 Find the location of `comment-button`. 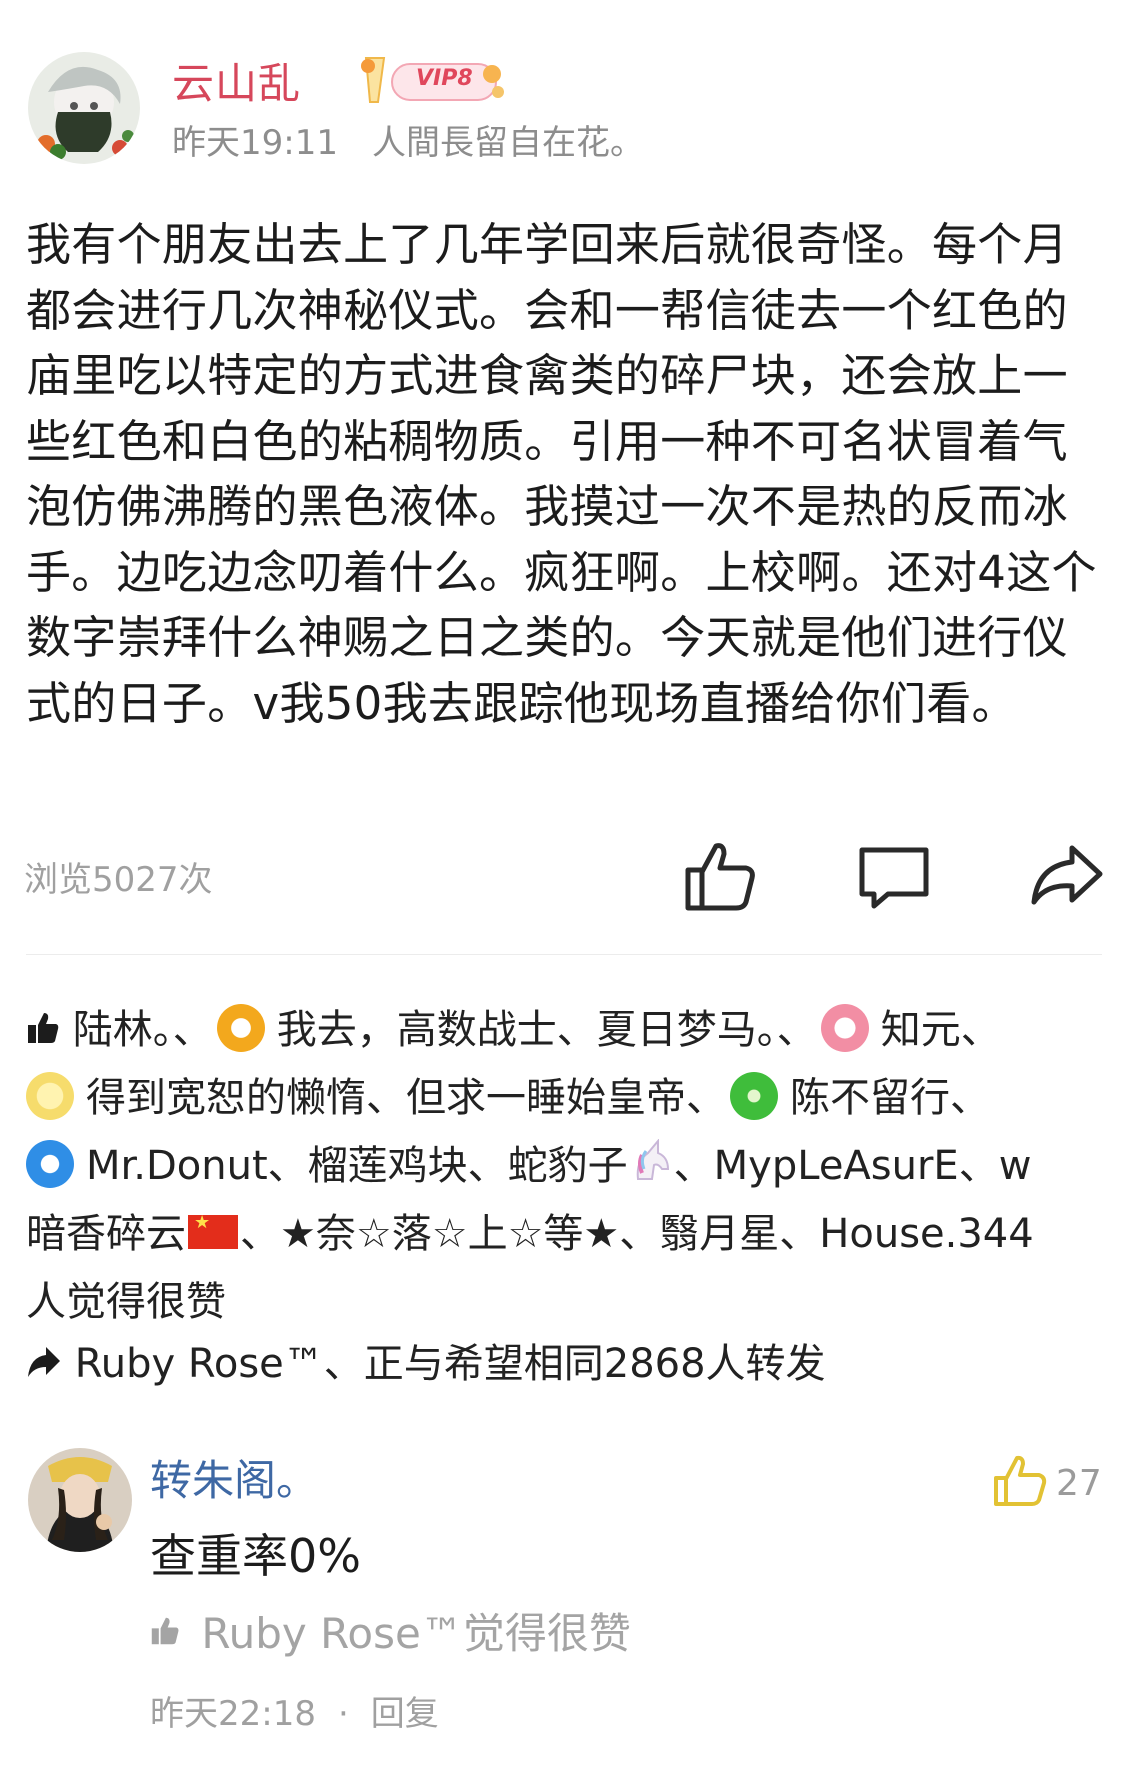

comment-button is located at coordinates (894, 876).